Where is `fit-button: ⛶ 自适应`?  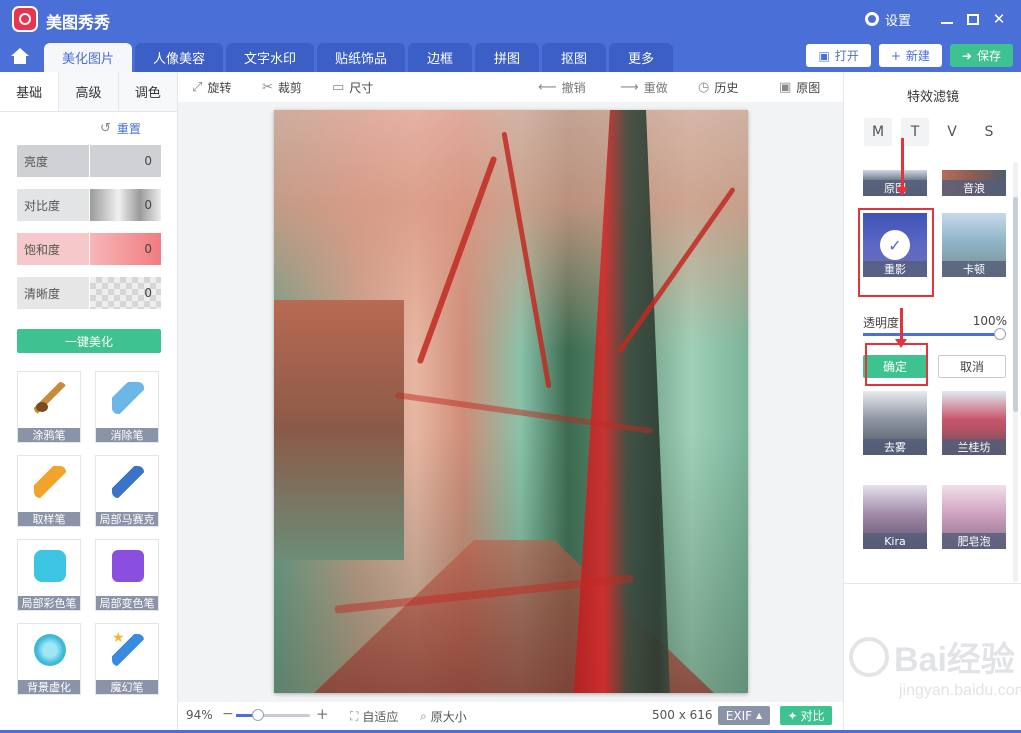
fit-button: ⛶ 自适应 is located at coordinates (374, 716).